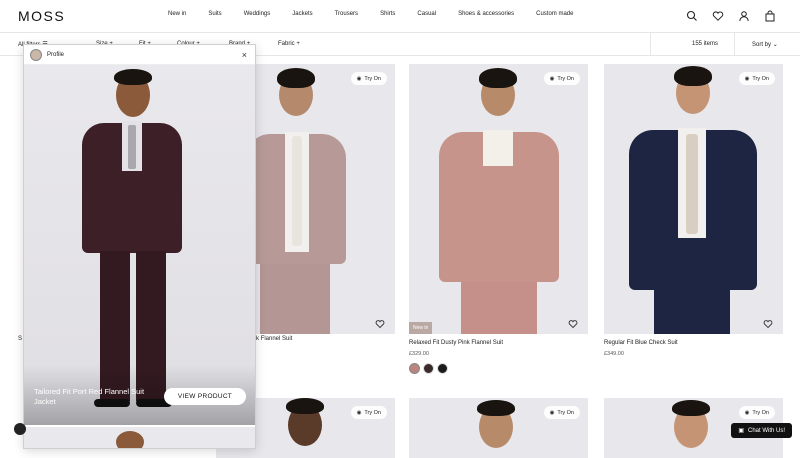 The image size is (800, 458). I want to click on product-name: Relaxed Fit Dusty Pink Flannel Suit, so click(498, 343).